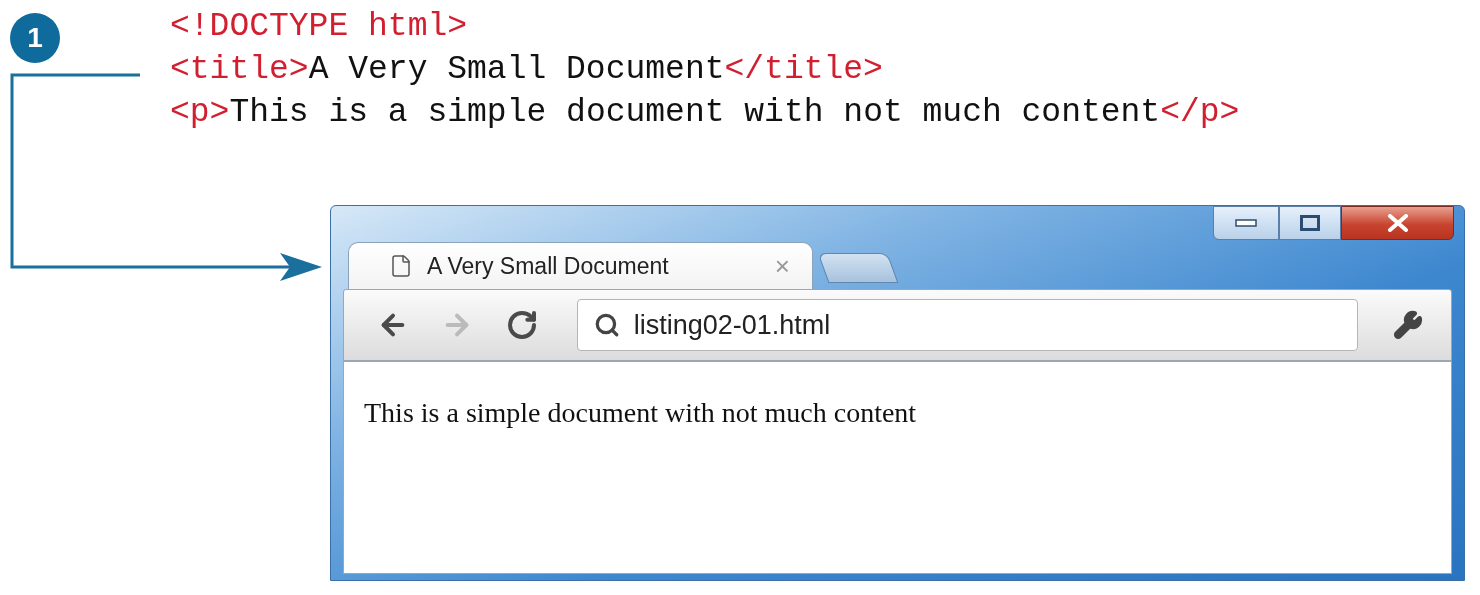  What do you see at coordinates (705, 113) in the screenshot?
I see `code-line: <p>This is a simple document with not much content</p>` at bounding box center [705, 113].